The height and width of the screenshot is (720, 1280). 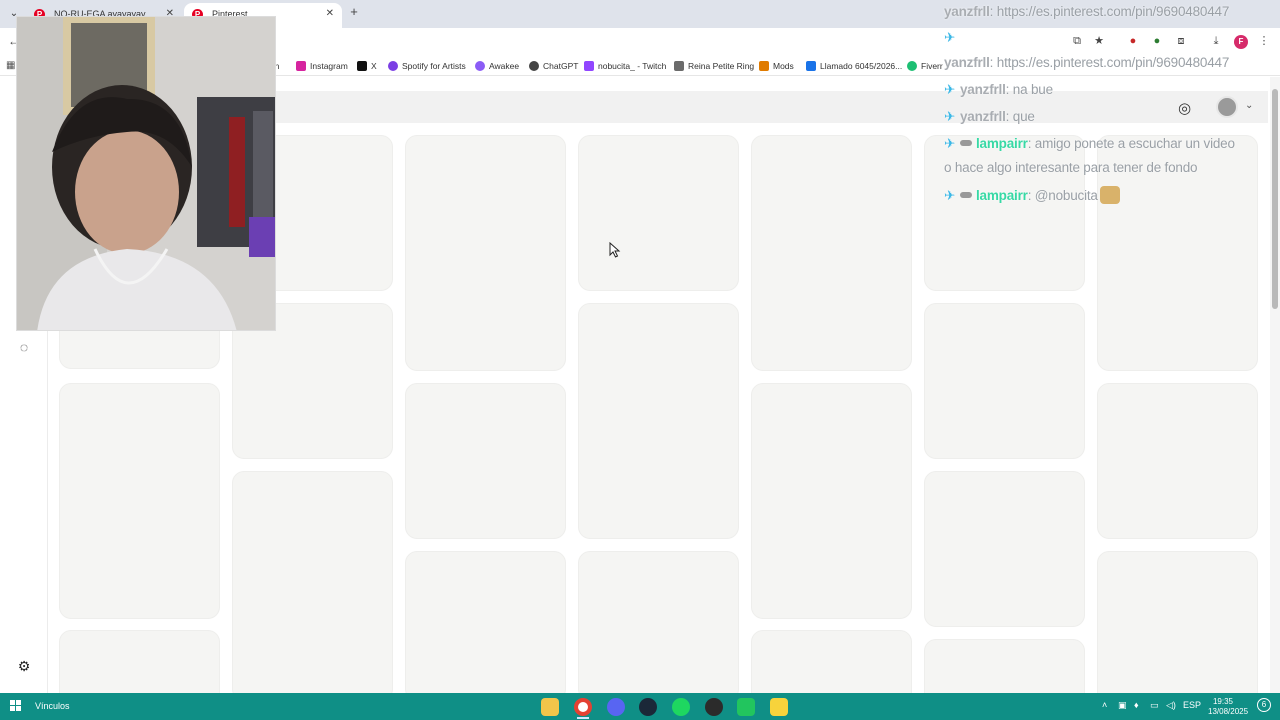 I want to click on obs-icon, so click(x=714, y=707).